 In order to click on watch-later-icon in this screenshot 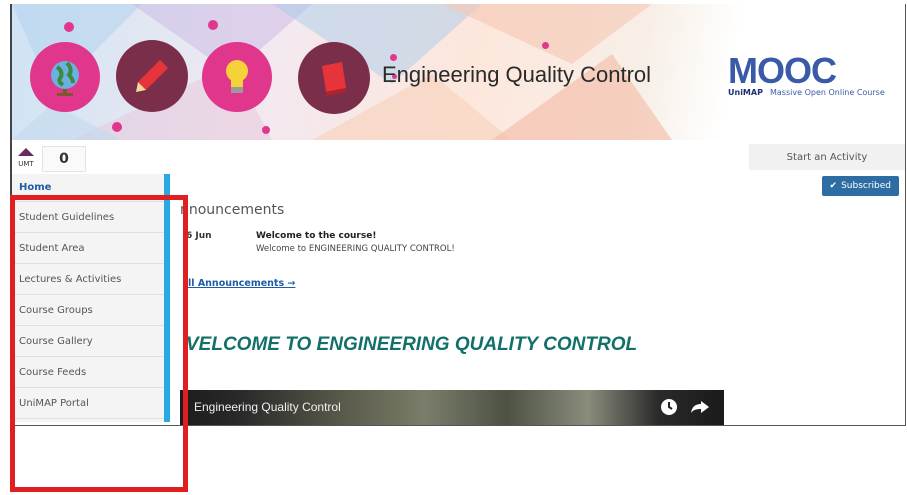, I will do `click(669, 407)`.